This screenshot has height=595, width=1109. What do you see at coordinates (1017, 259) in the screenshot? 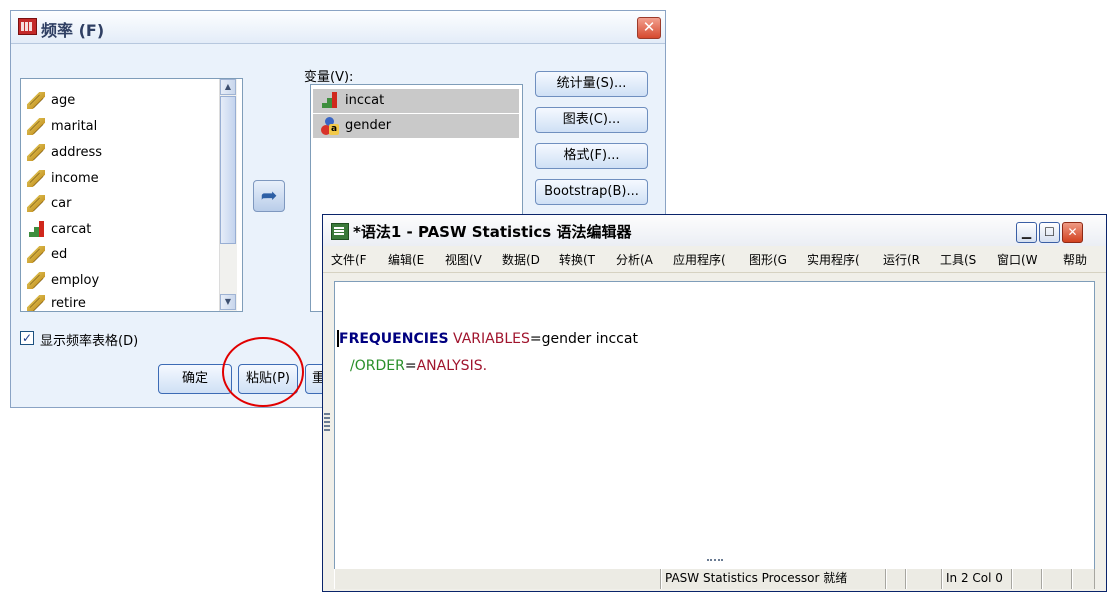
I see `menu-window: 窗口(W` at bounding box center [1017, 259].